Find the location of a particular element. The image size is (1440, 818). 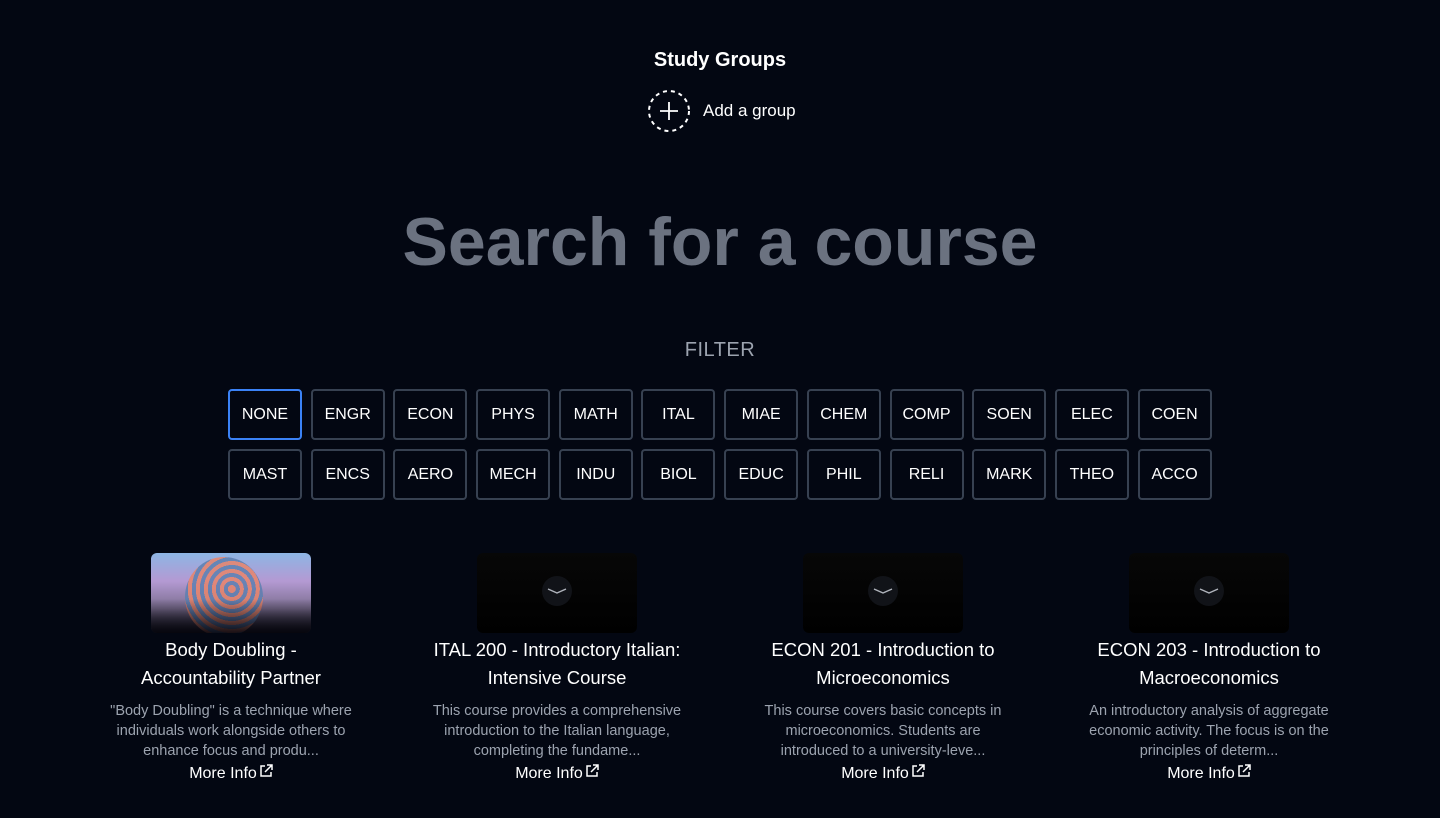

filter-button-theo: THEO is located at coordinates (1091, 474).